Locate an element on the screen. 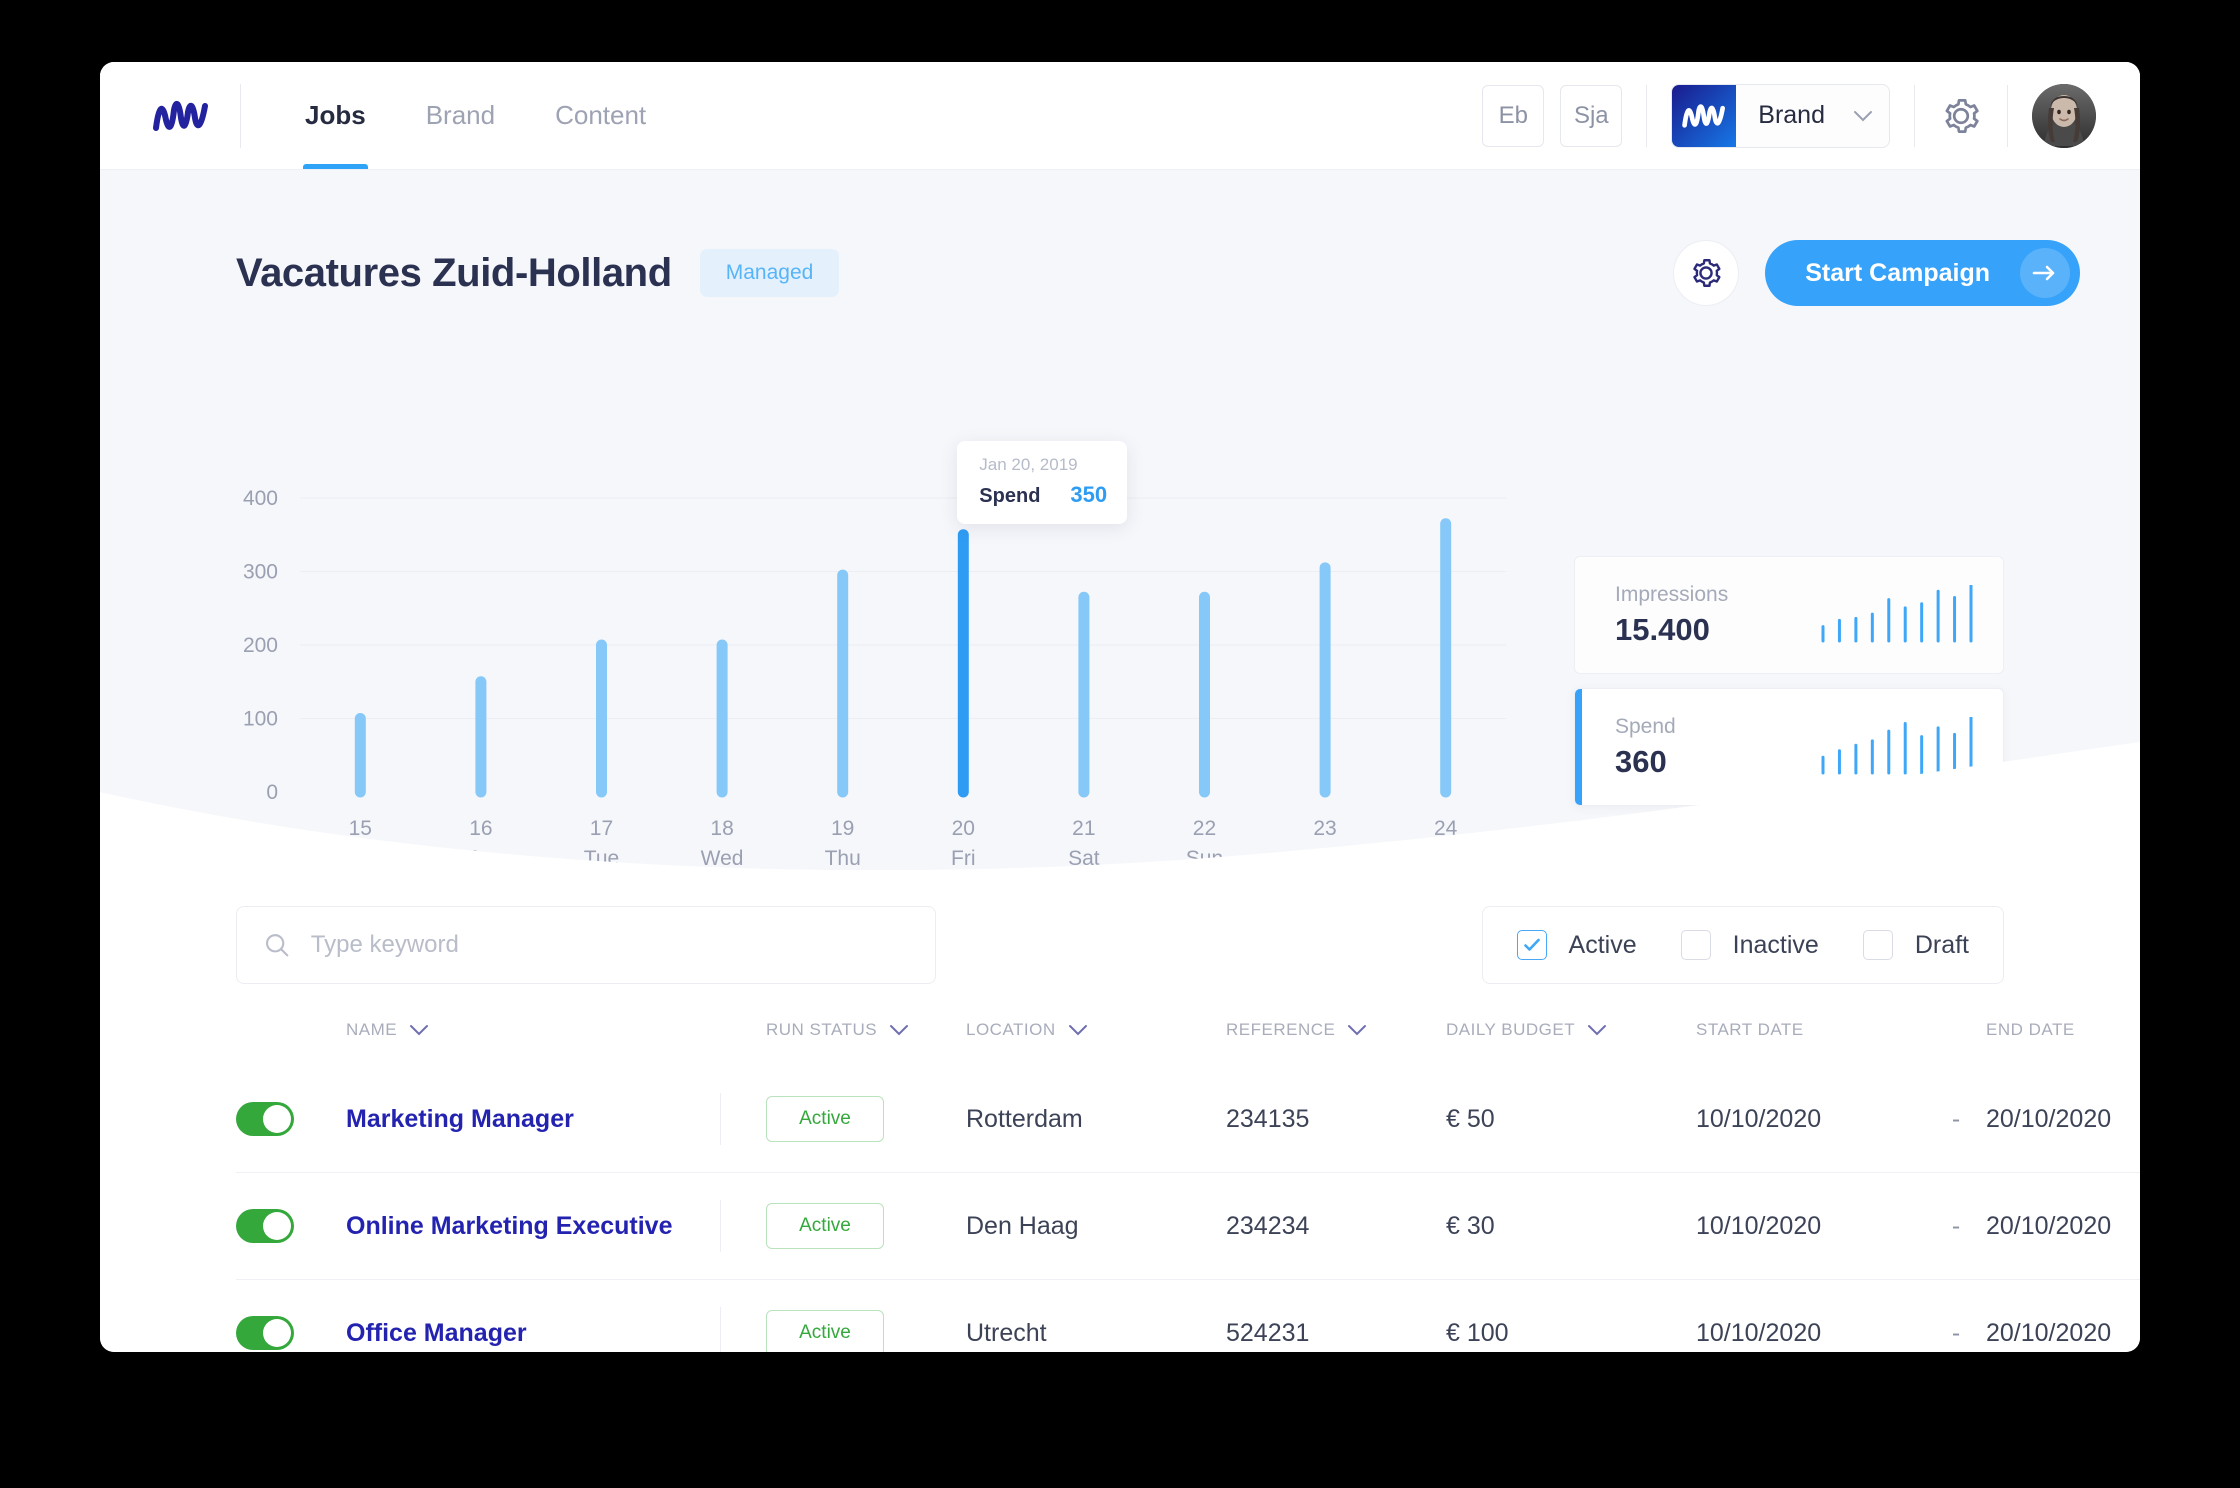 Image resolution: width=2240 pixels, height=1488 pixels. row-end-date-cell: 20/10/2020 is located at coordinates (2049, 1118).